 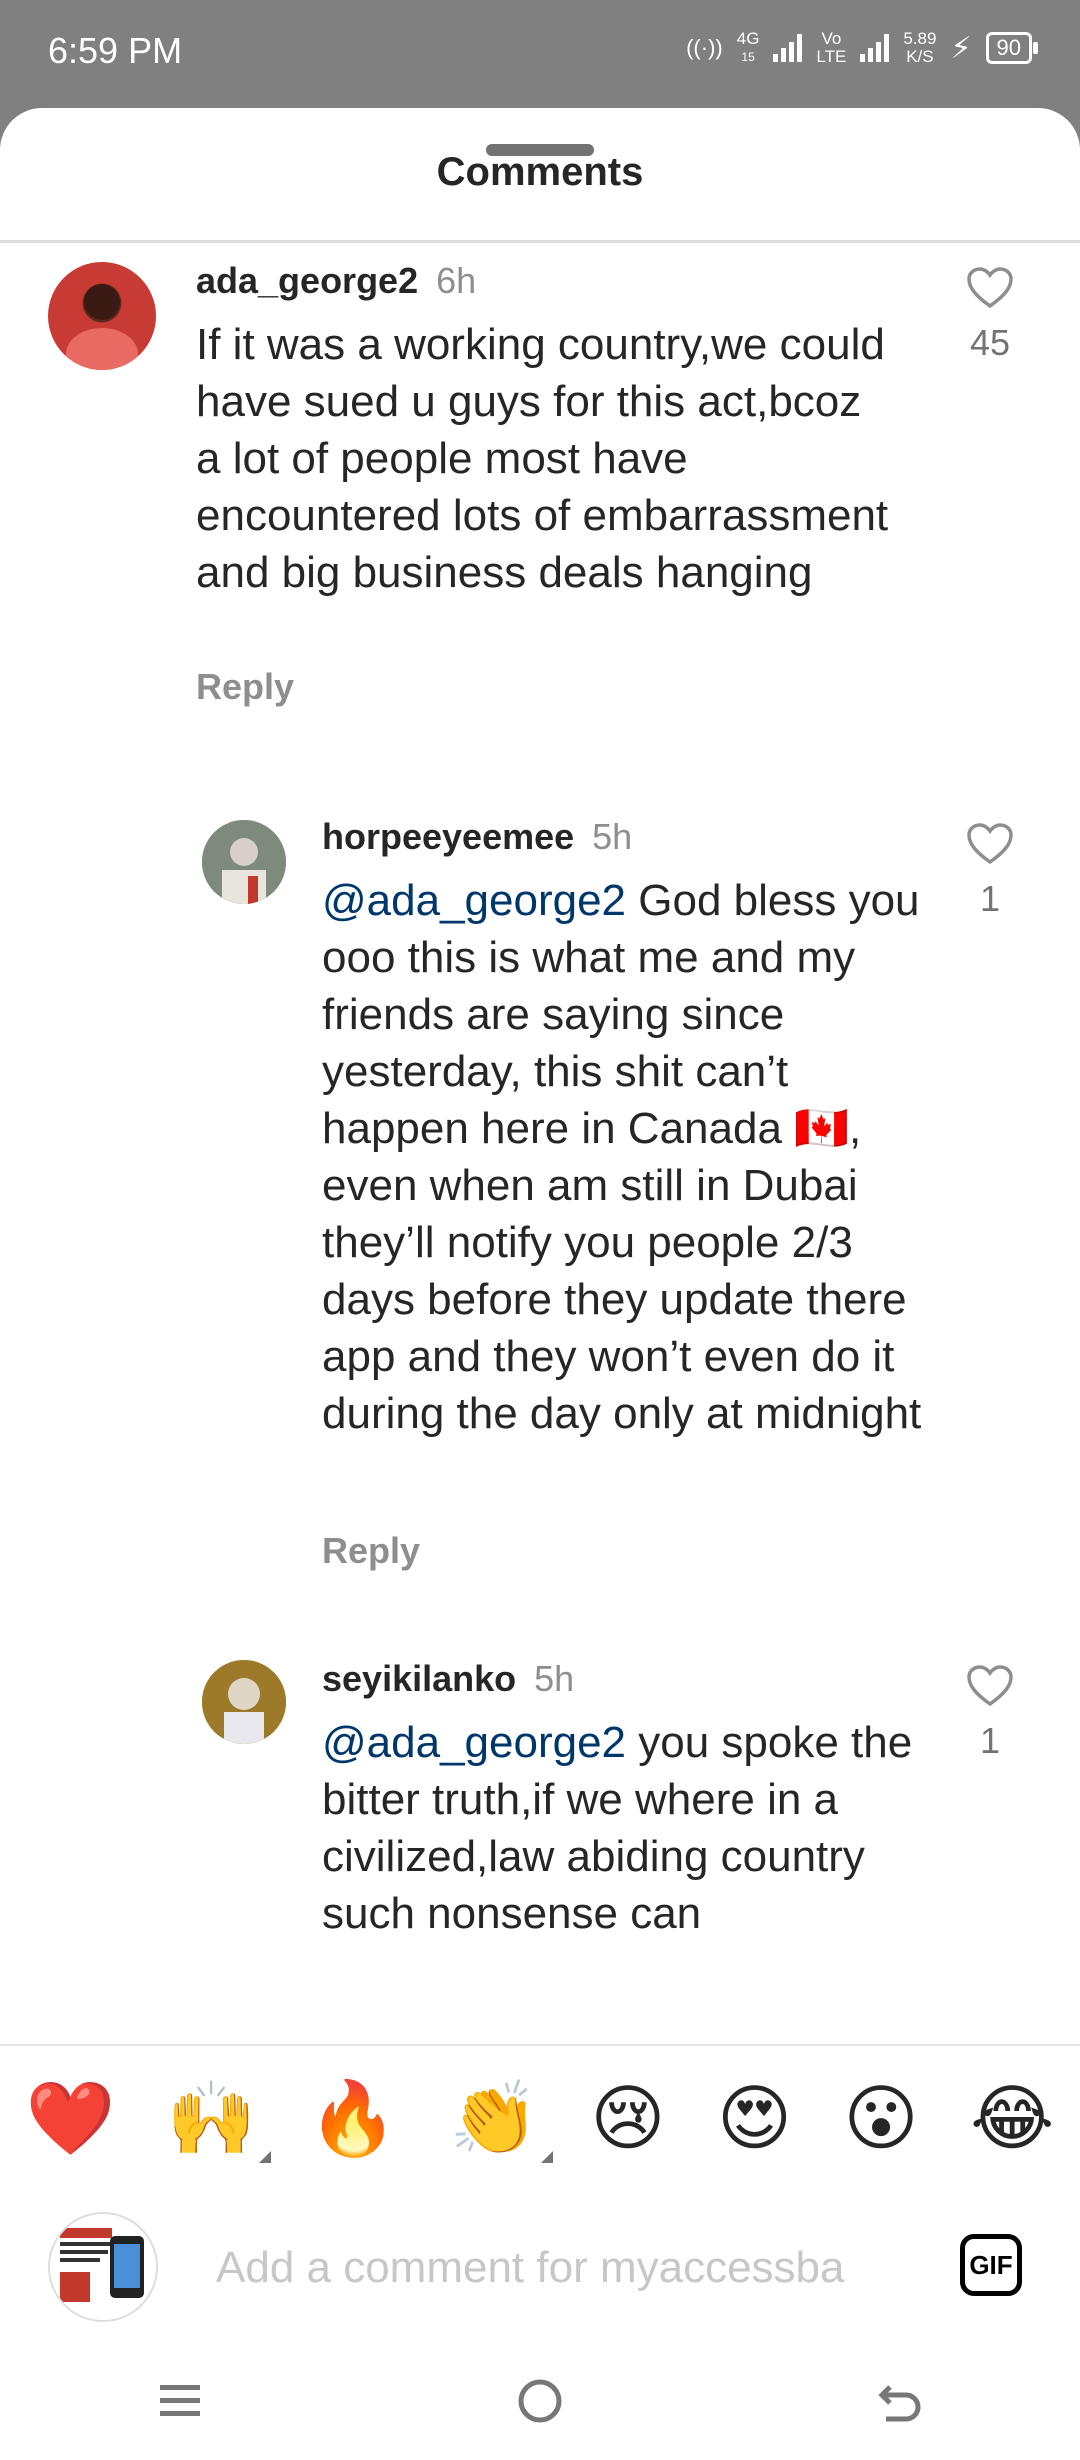 What do you see at coordinates (307, 280) in the screenshot?
I see `username: ada_george2` at bounding box center [307, 280].